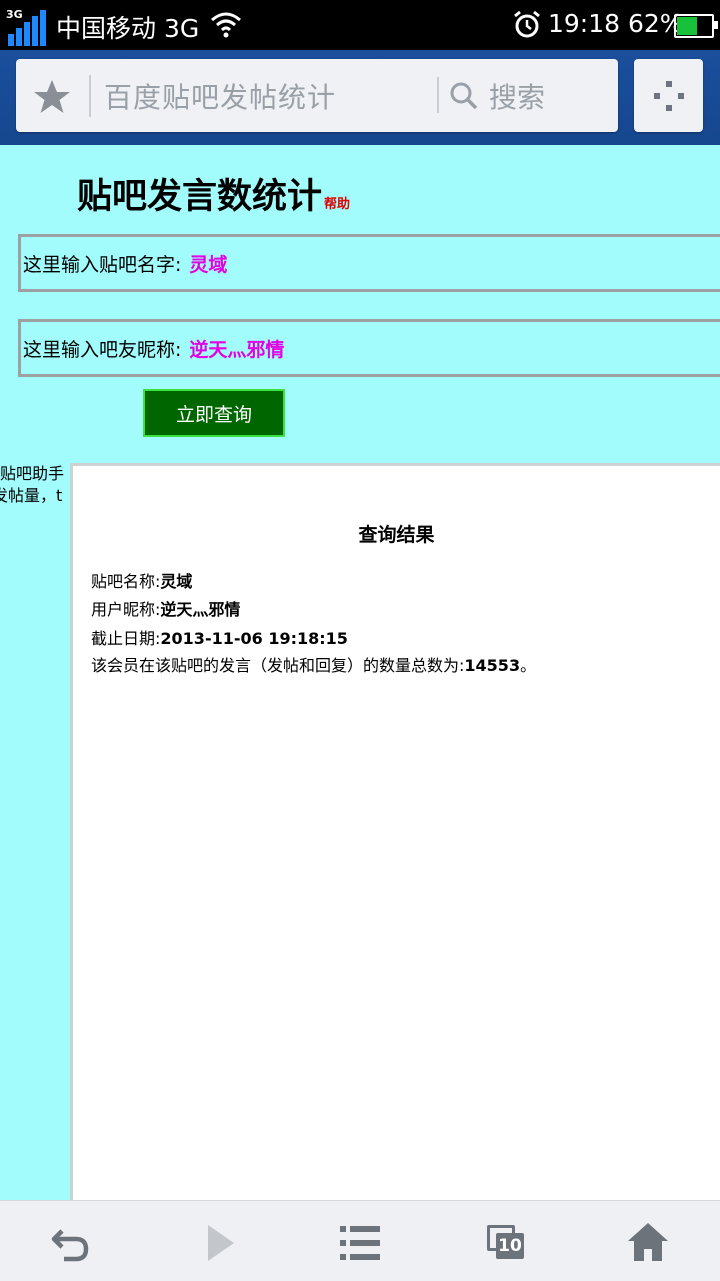 This screenshot has width=720, height=1281. I want to click on result-count: 该会员在该贴吧的发言（发帖和回复）的数量总数为:14553。, so click(314, 665).